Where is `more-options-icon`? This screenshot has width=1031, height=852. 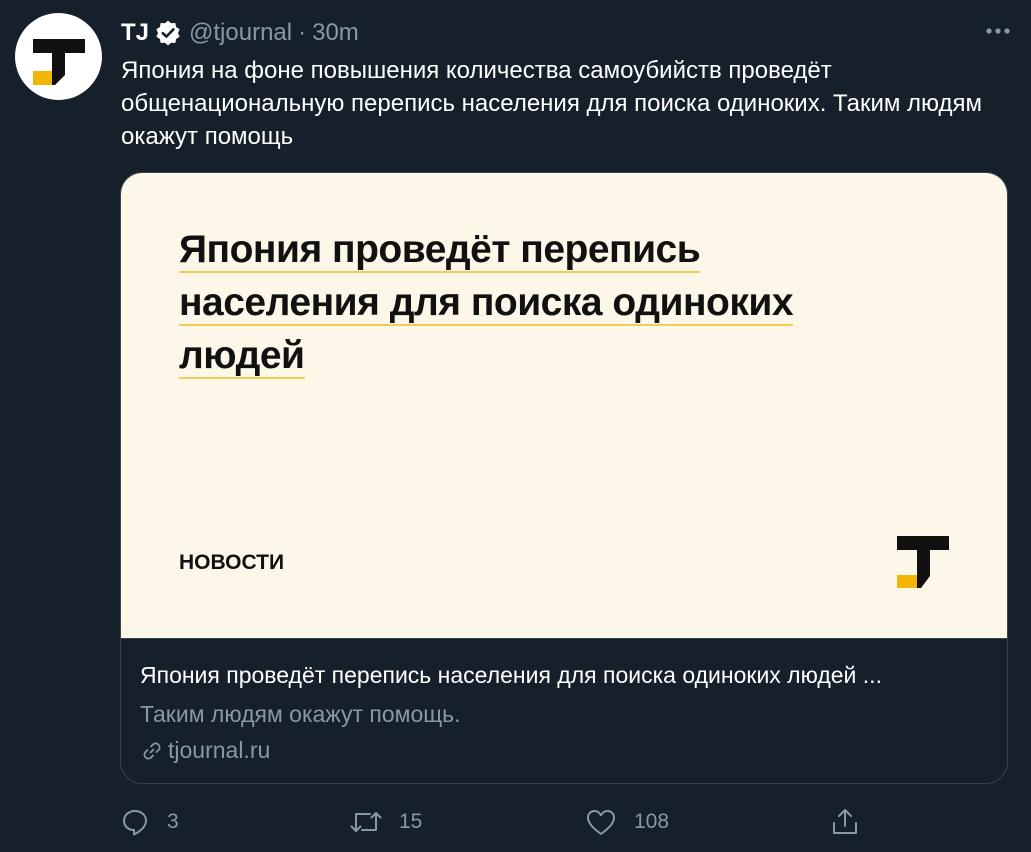
more-options-icon is located at coordinates (998, 31).